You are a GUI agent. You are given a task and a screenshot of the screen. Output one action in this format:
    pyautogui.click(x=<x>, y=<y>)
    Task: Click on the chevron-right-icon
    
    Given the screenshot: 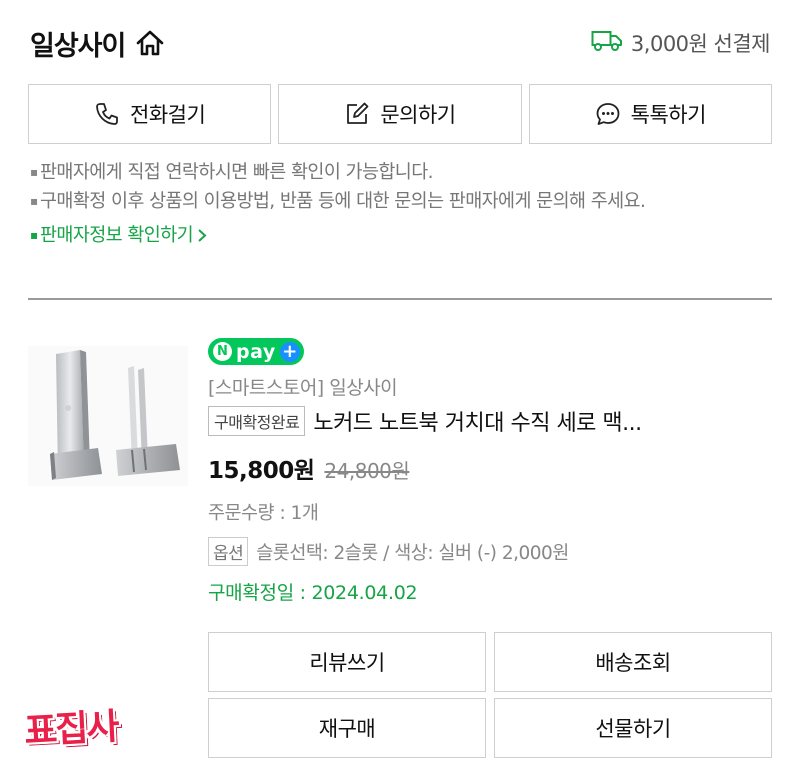 What is the action you would take?
    pyautogui.click(x=202, y=240)
    